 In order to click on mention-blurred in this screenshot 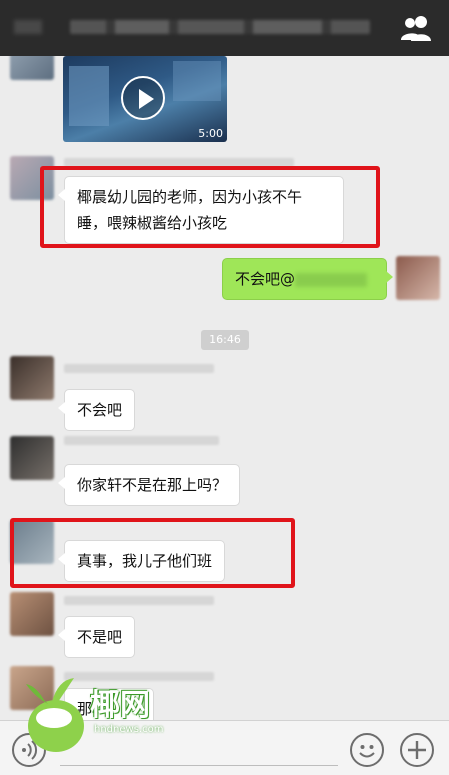, I will do `click(331, 279)`.